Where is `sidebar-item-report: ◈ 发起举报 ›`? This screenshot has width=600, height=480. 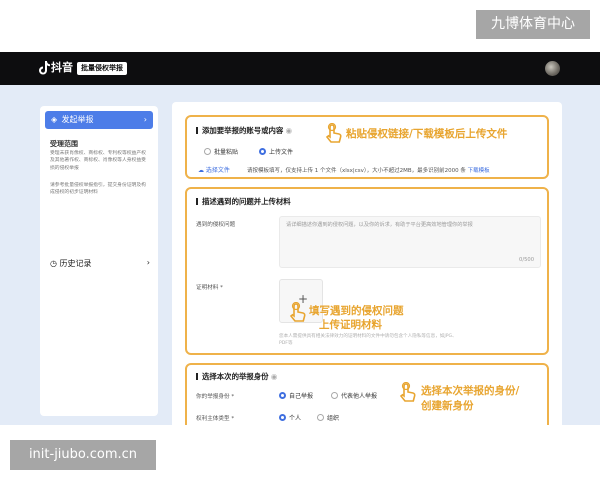
sidebar-item-report: ◈ 发起举报 › is located at coordinates (99, 120).